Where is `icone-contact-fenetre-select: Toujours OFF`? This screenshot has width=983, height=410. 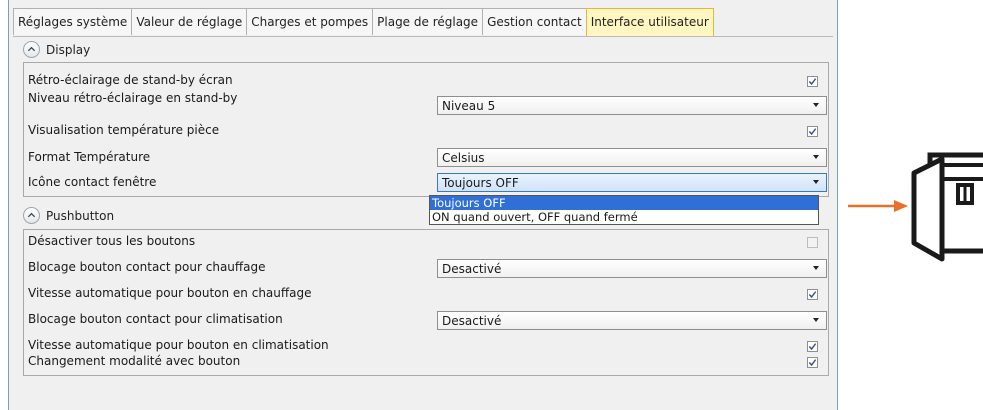 icone-contact-fenetre-select: Toujours OFF is located at coordinates (632, 182).